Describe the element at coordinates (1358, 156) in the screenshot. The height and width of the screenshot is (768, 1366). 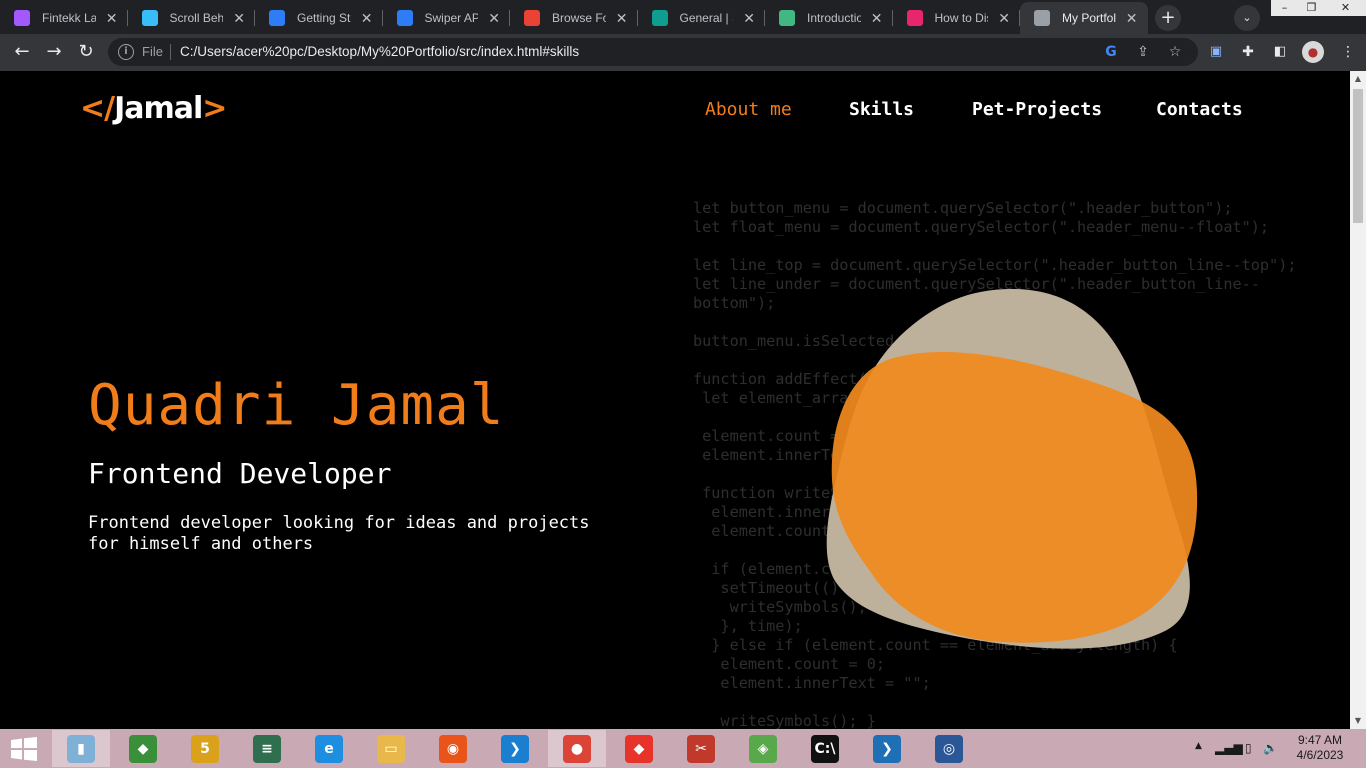
I see `scroll-thumb` at that location.